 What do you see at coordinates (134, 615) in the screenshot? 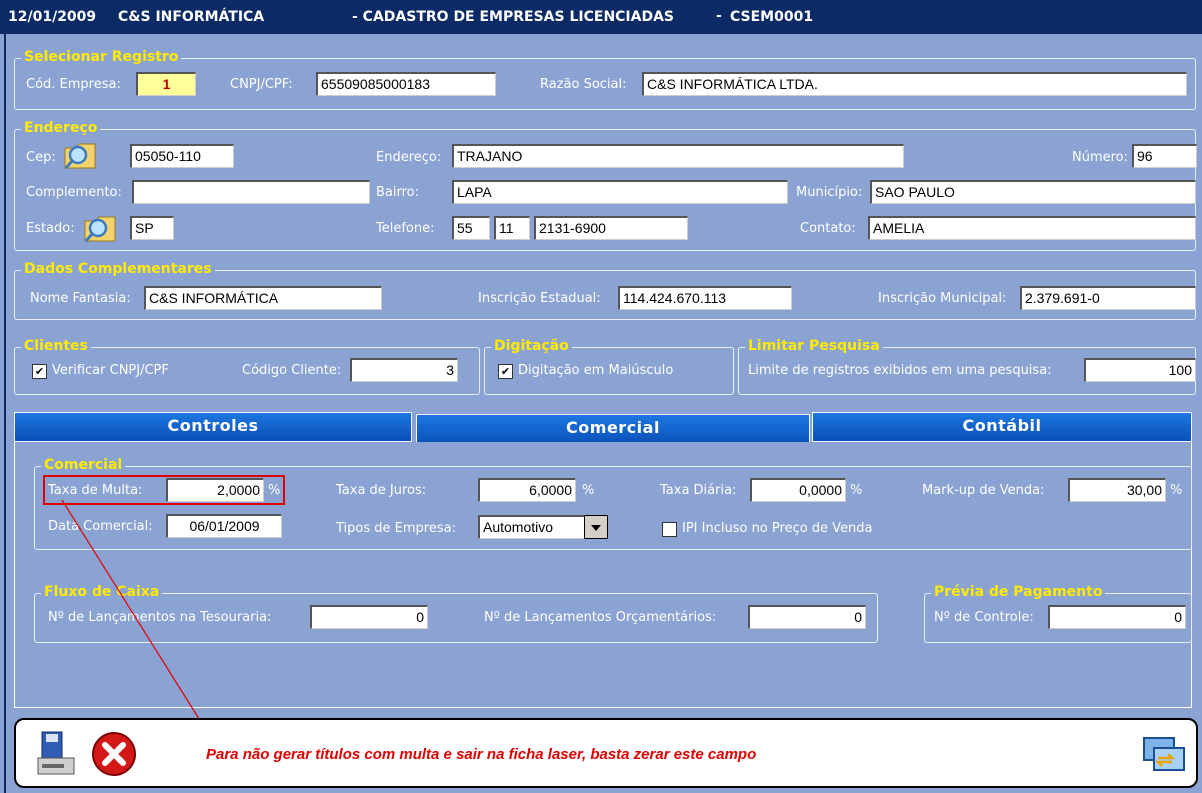
I see `annotation-arrow` at bounding box center [134, 615].